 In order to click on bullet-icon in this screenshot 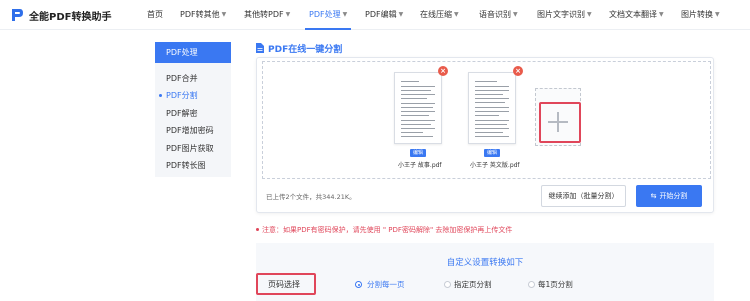, I will do `click(257, 229)`.